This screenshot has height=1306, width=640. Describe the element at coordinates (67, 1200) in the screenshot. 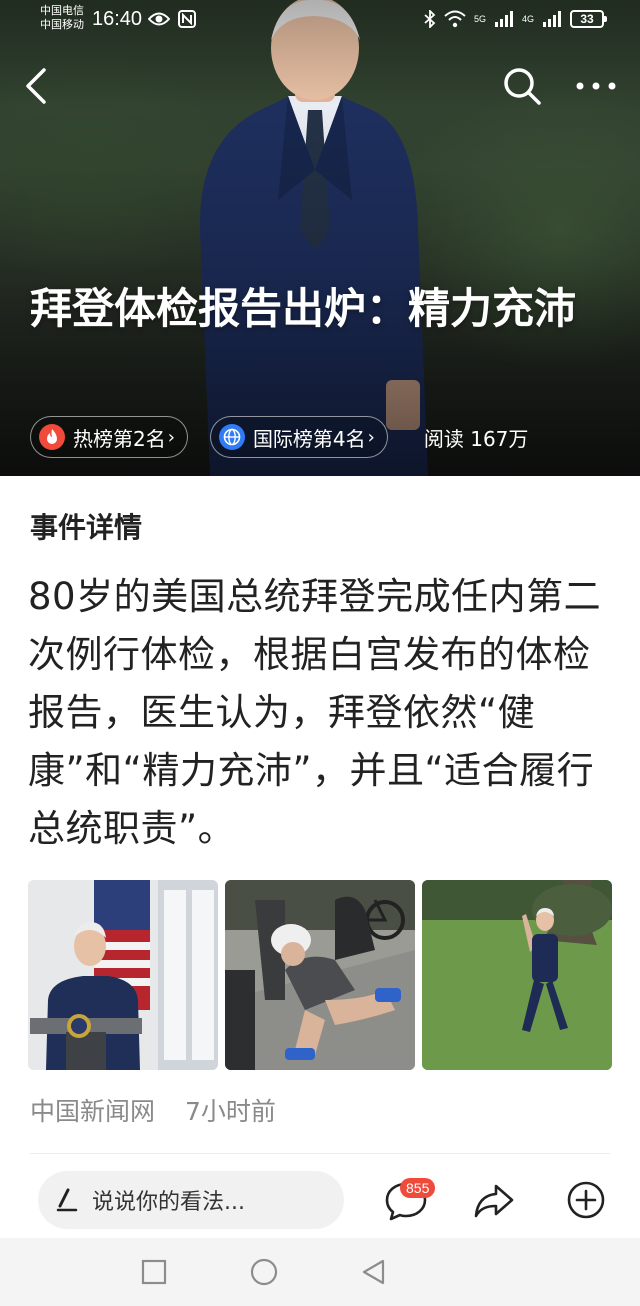

I see `pen-icon` at that location.